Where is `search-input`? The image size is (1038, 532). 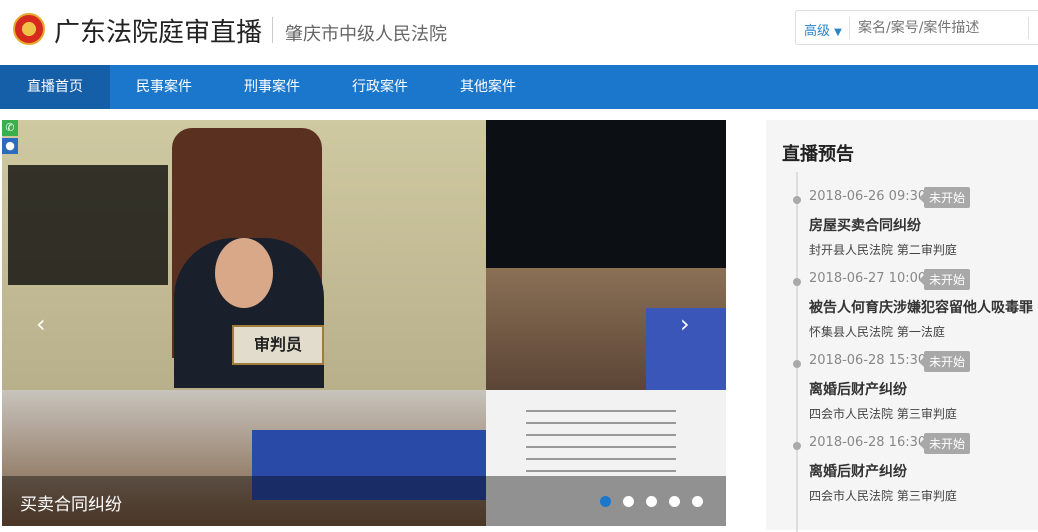 search-input is located at coordinates (938, 28).